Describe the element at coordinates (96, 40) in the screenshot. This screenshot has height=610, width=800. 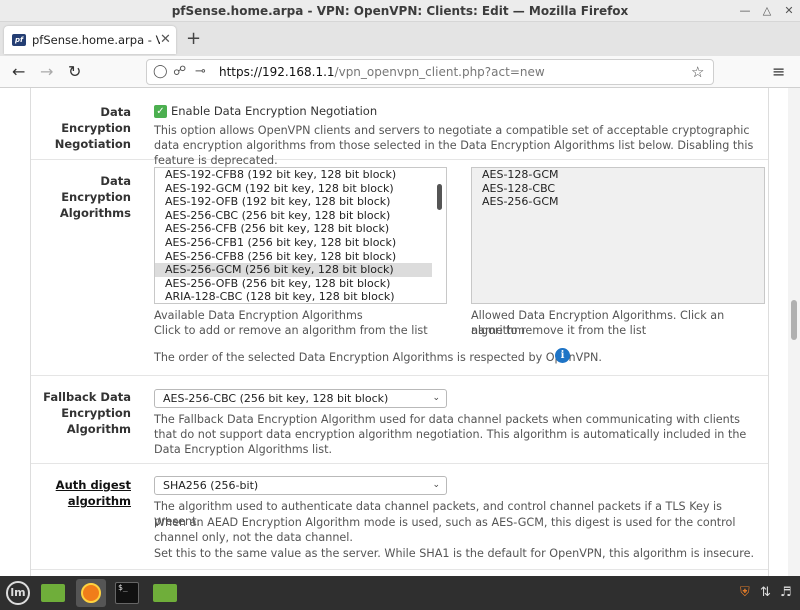
I see `tab-title: pfSense.home.arpa - VPN: O` at that location.